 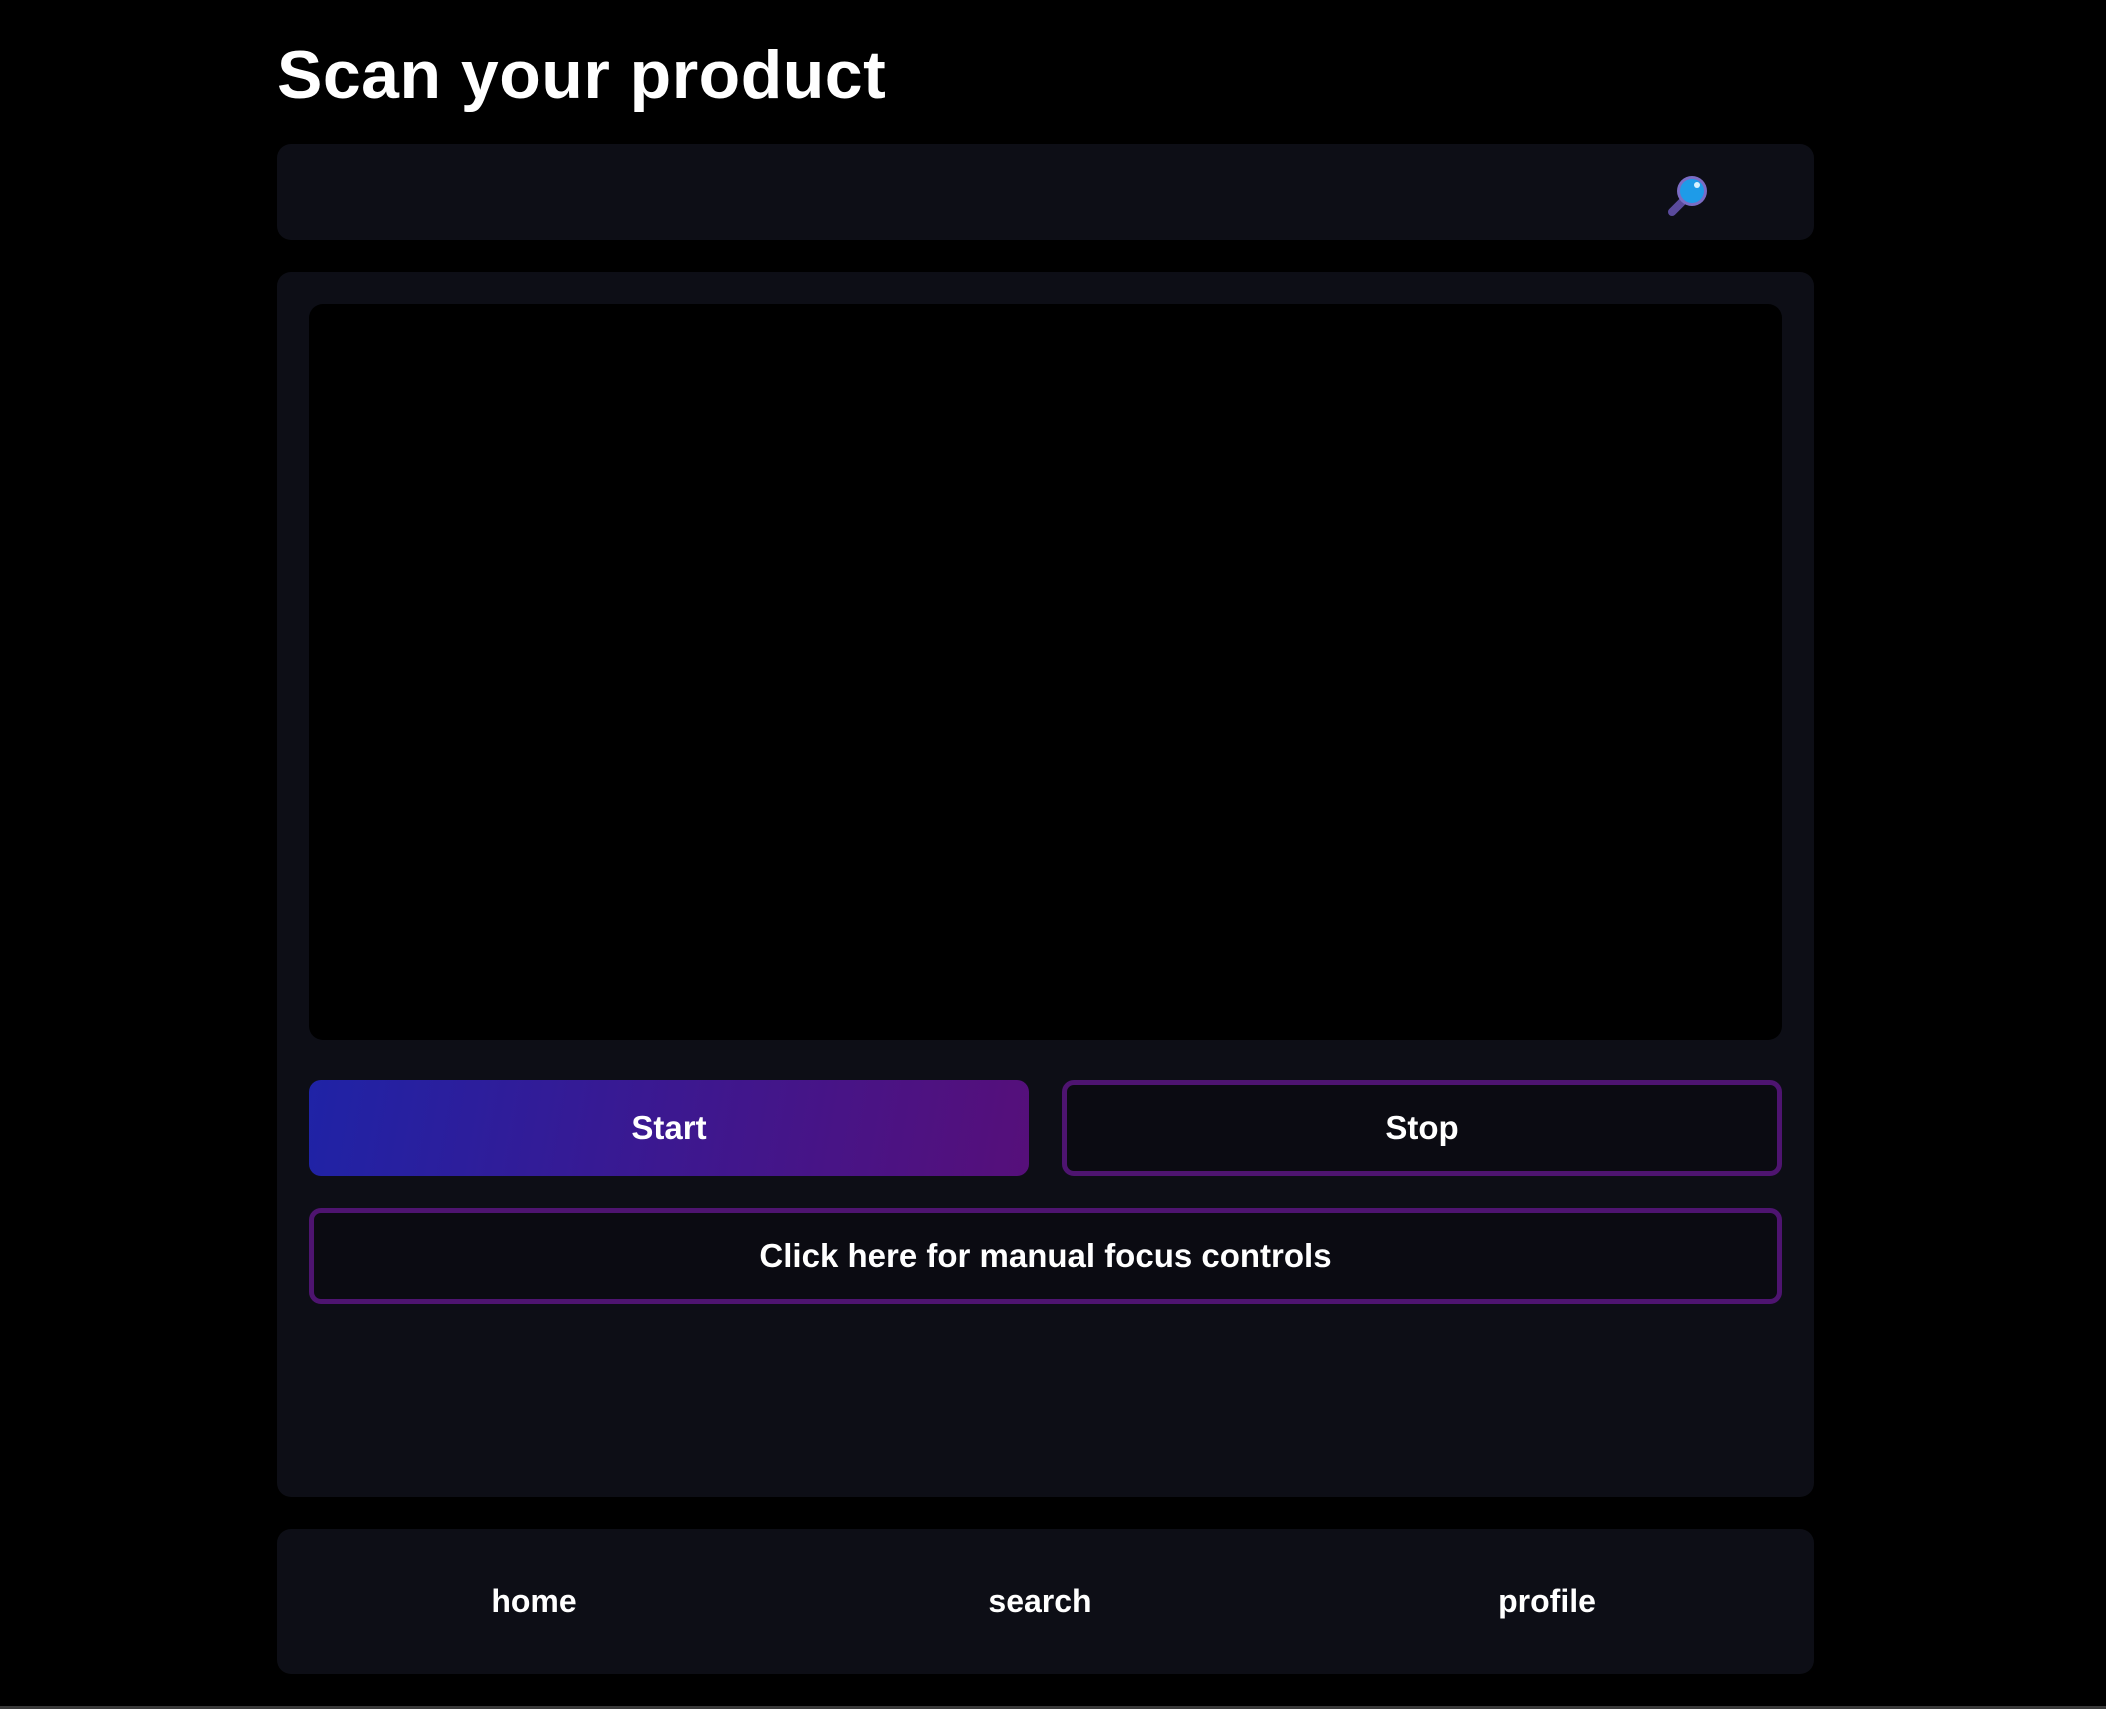 What do you see at coordinates (1045, 192) in the screenshot?
I see `search-bar` at bounding box center [1045, 192].